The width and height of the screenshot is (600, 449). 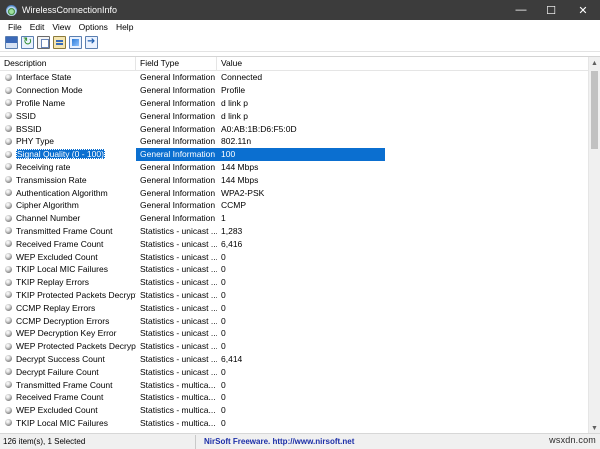 I want to click on table-row: SSID General Information d link p, so click(x=294, y=115).